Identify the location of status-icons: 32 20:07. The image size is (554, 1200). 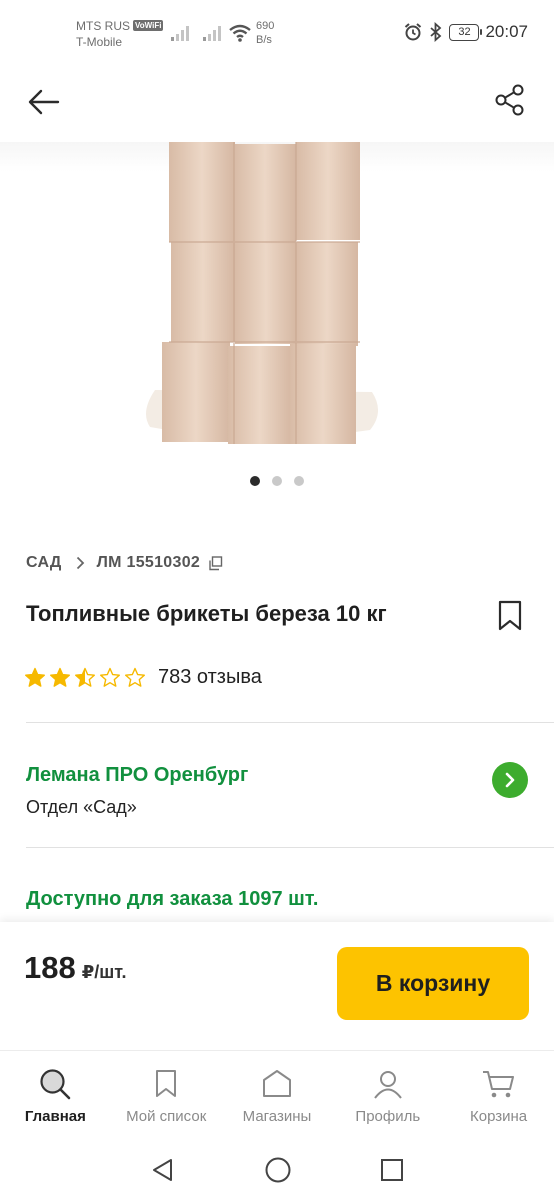
(465, 32).